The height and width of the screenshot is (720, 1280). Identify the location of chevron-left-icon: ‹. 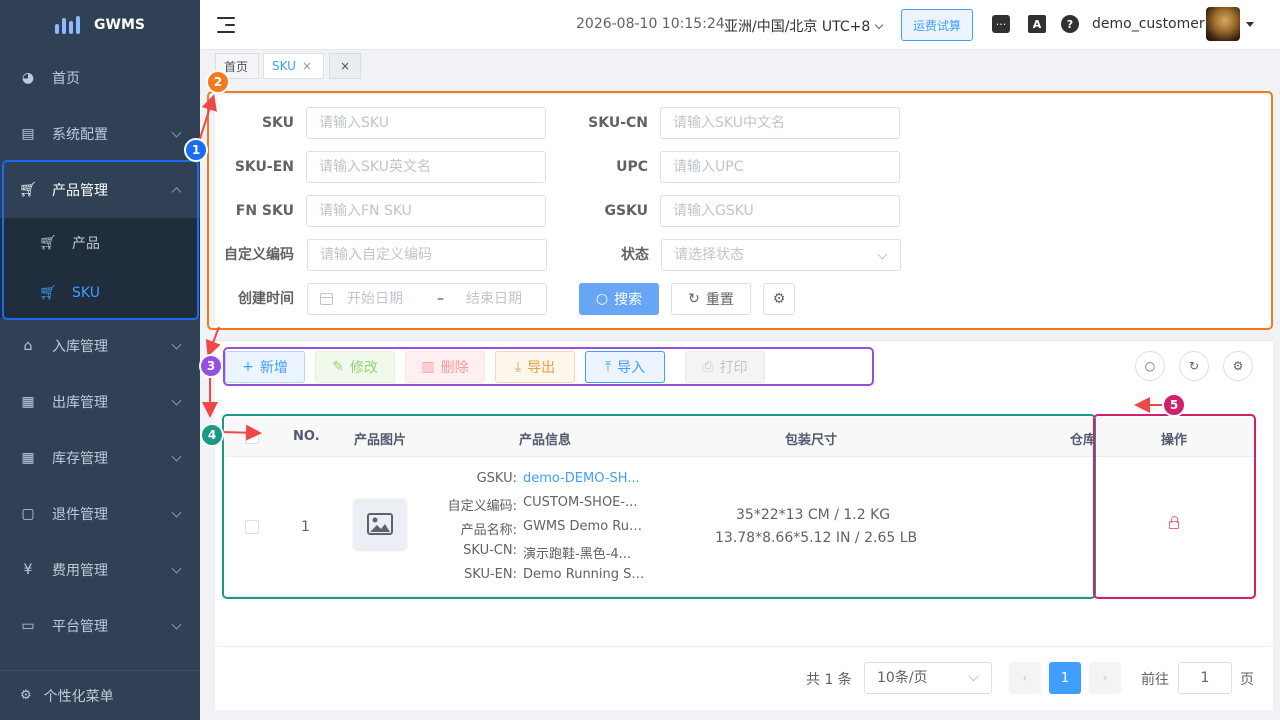
(1025, 678).